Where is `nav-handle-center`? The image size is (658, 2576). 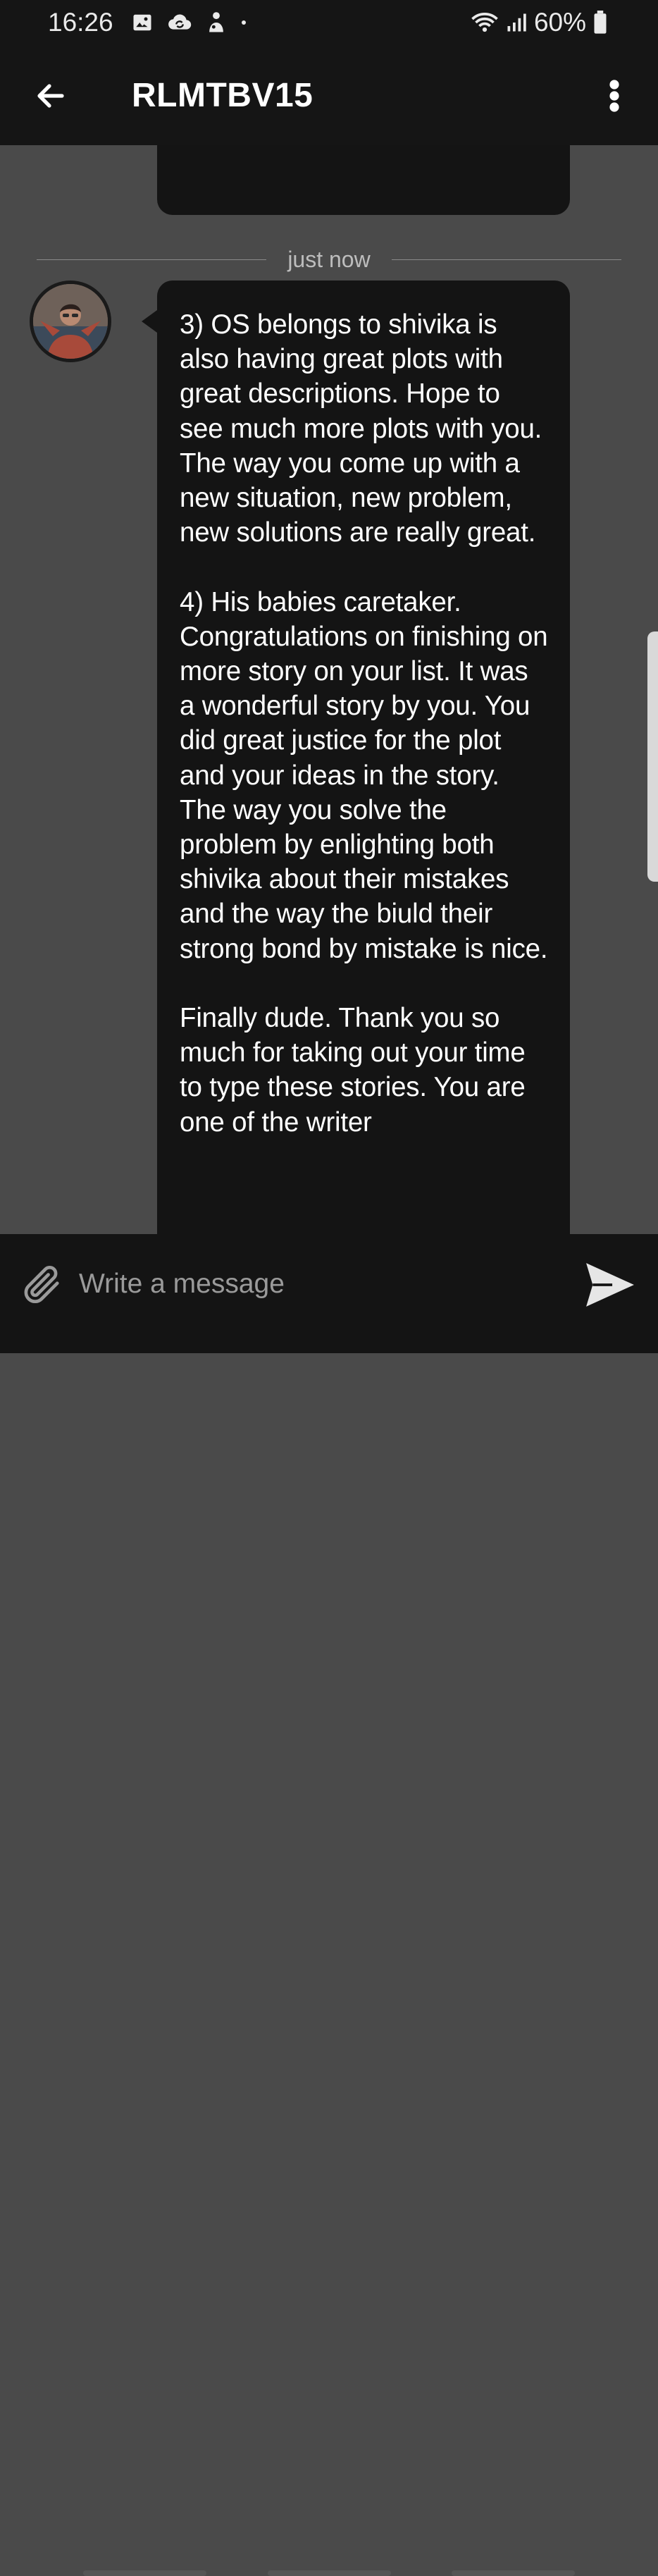
nav-handle-center is located at coordinates (329, 2573).